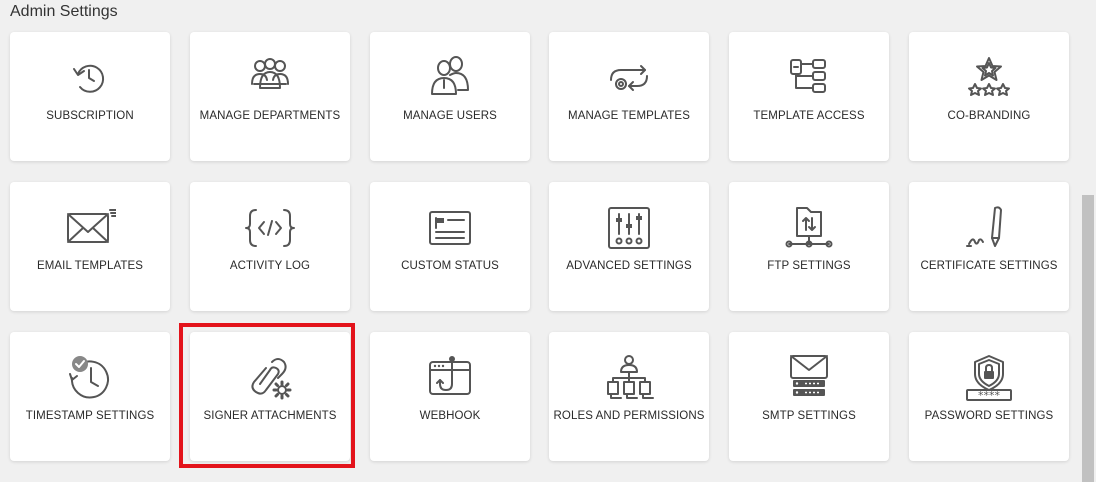 Image resolution: width=1096 pixels, height=482 pixels. I want to click on timestamp-settings-icon, so click(90, 378).